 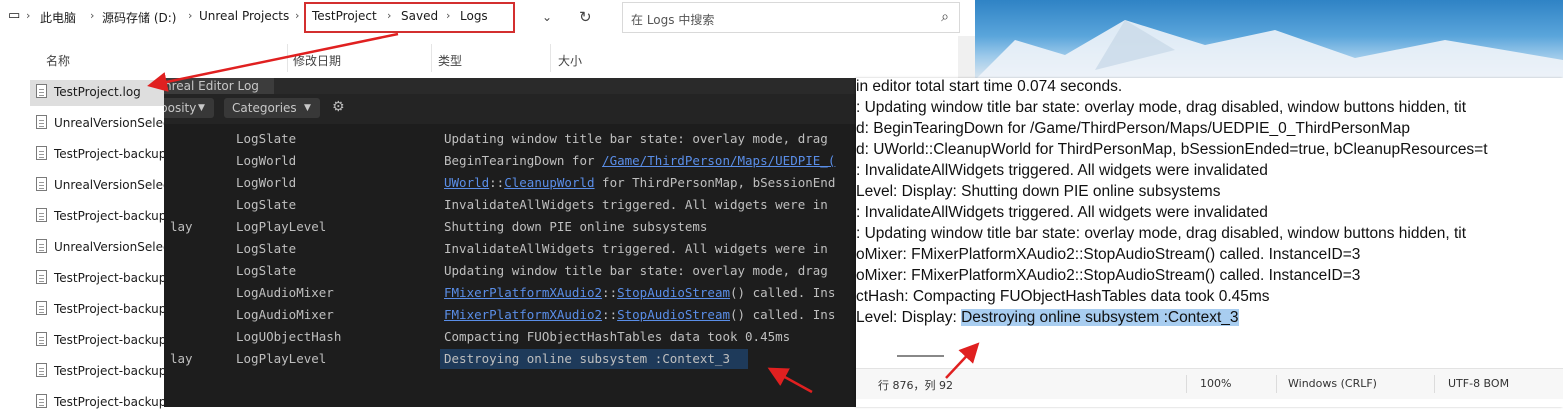 I want to click on column-header-type: 类型, so click(x=450, y=60).